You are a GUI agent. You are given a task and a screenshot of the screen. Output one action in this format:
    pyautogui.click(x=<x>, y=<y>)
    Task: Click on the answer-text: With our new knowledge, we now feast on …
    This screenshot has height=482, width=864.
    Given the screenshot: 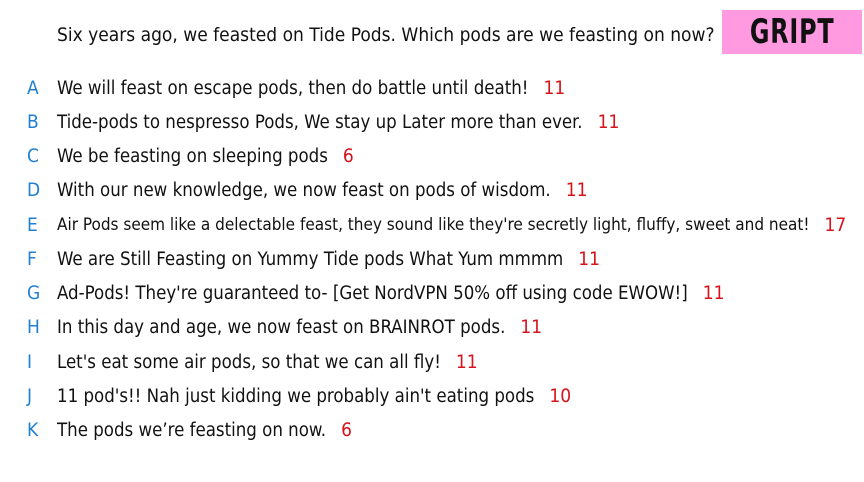 What is the action you would take?
    pyautogui.click(x=304, y=190)
    